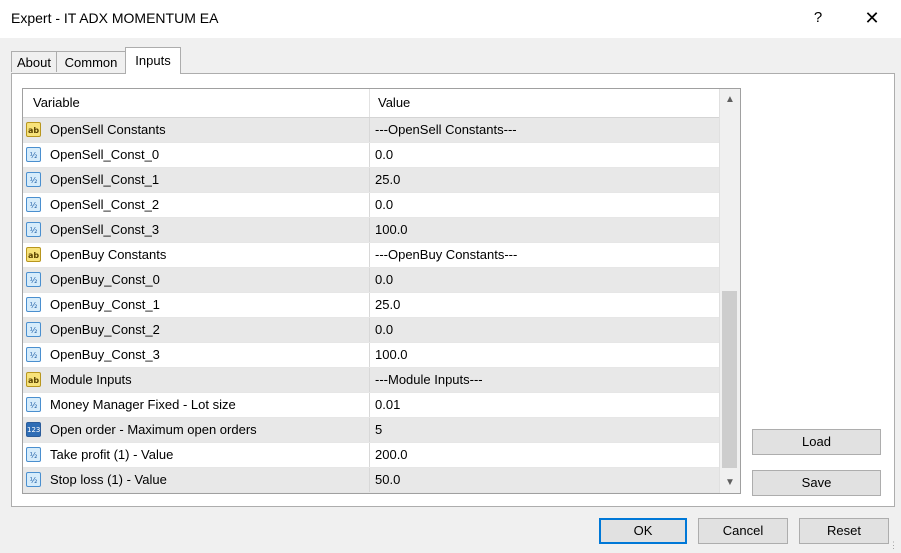  Describe the element at coordinates (153, 60) in the screenshot. I see `tab-inputs: Inputs` at that location.